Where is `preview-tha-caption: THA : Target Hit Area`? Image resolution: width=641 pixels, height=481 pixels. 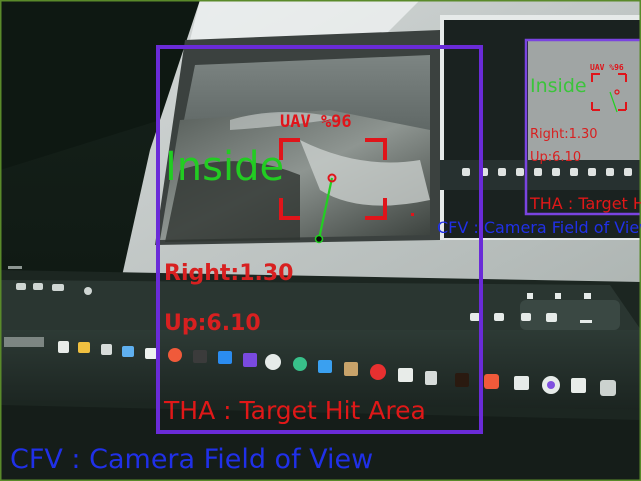
preview-tha-caption: THA : Target Hit Area is located at coordinates (585, 203).